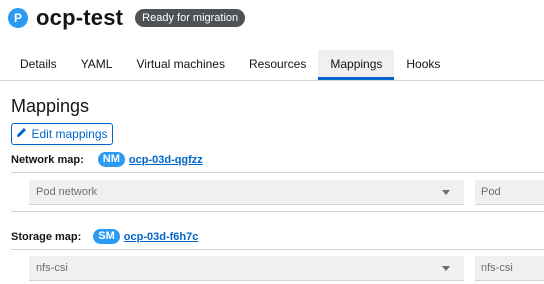 The height and width of the screenshot is (284, 544). Describe the element at coordinates (69, 134) in the screenshot. I see `edit-mappings-label: Edit mappings` at that location.